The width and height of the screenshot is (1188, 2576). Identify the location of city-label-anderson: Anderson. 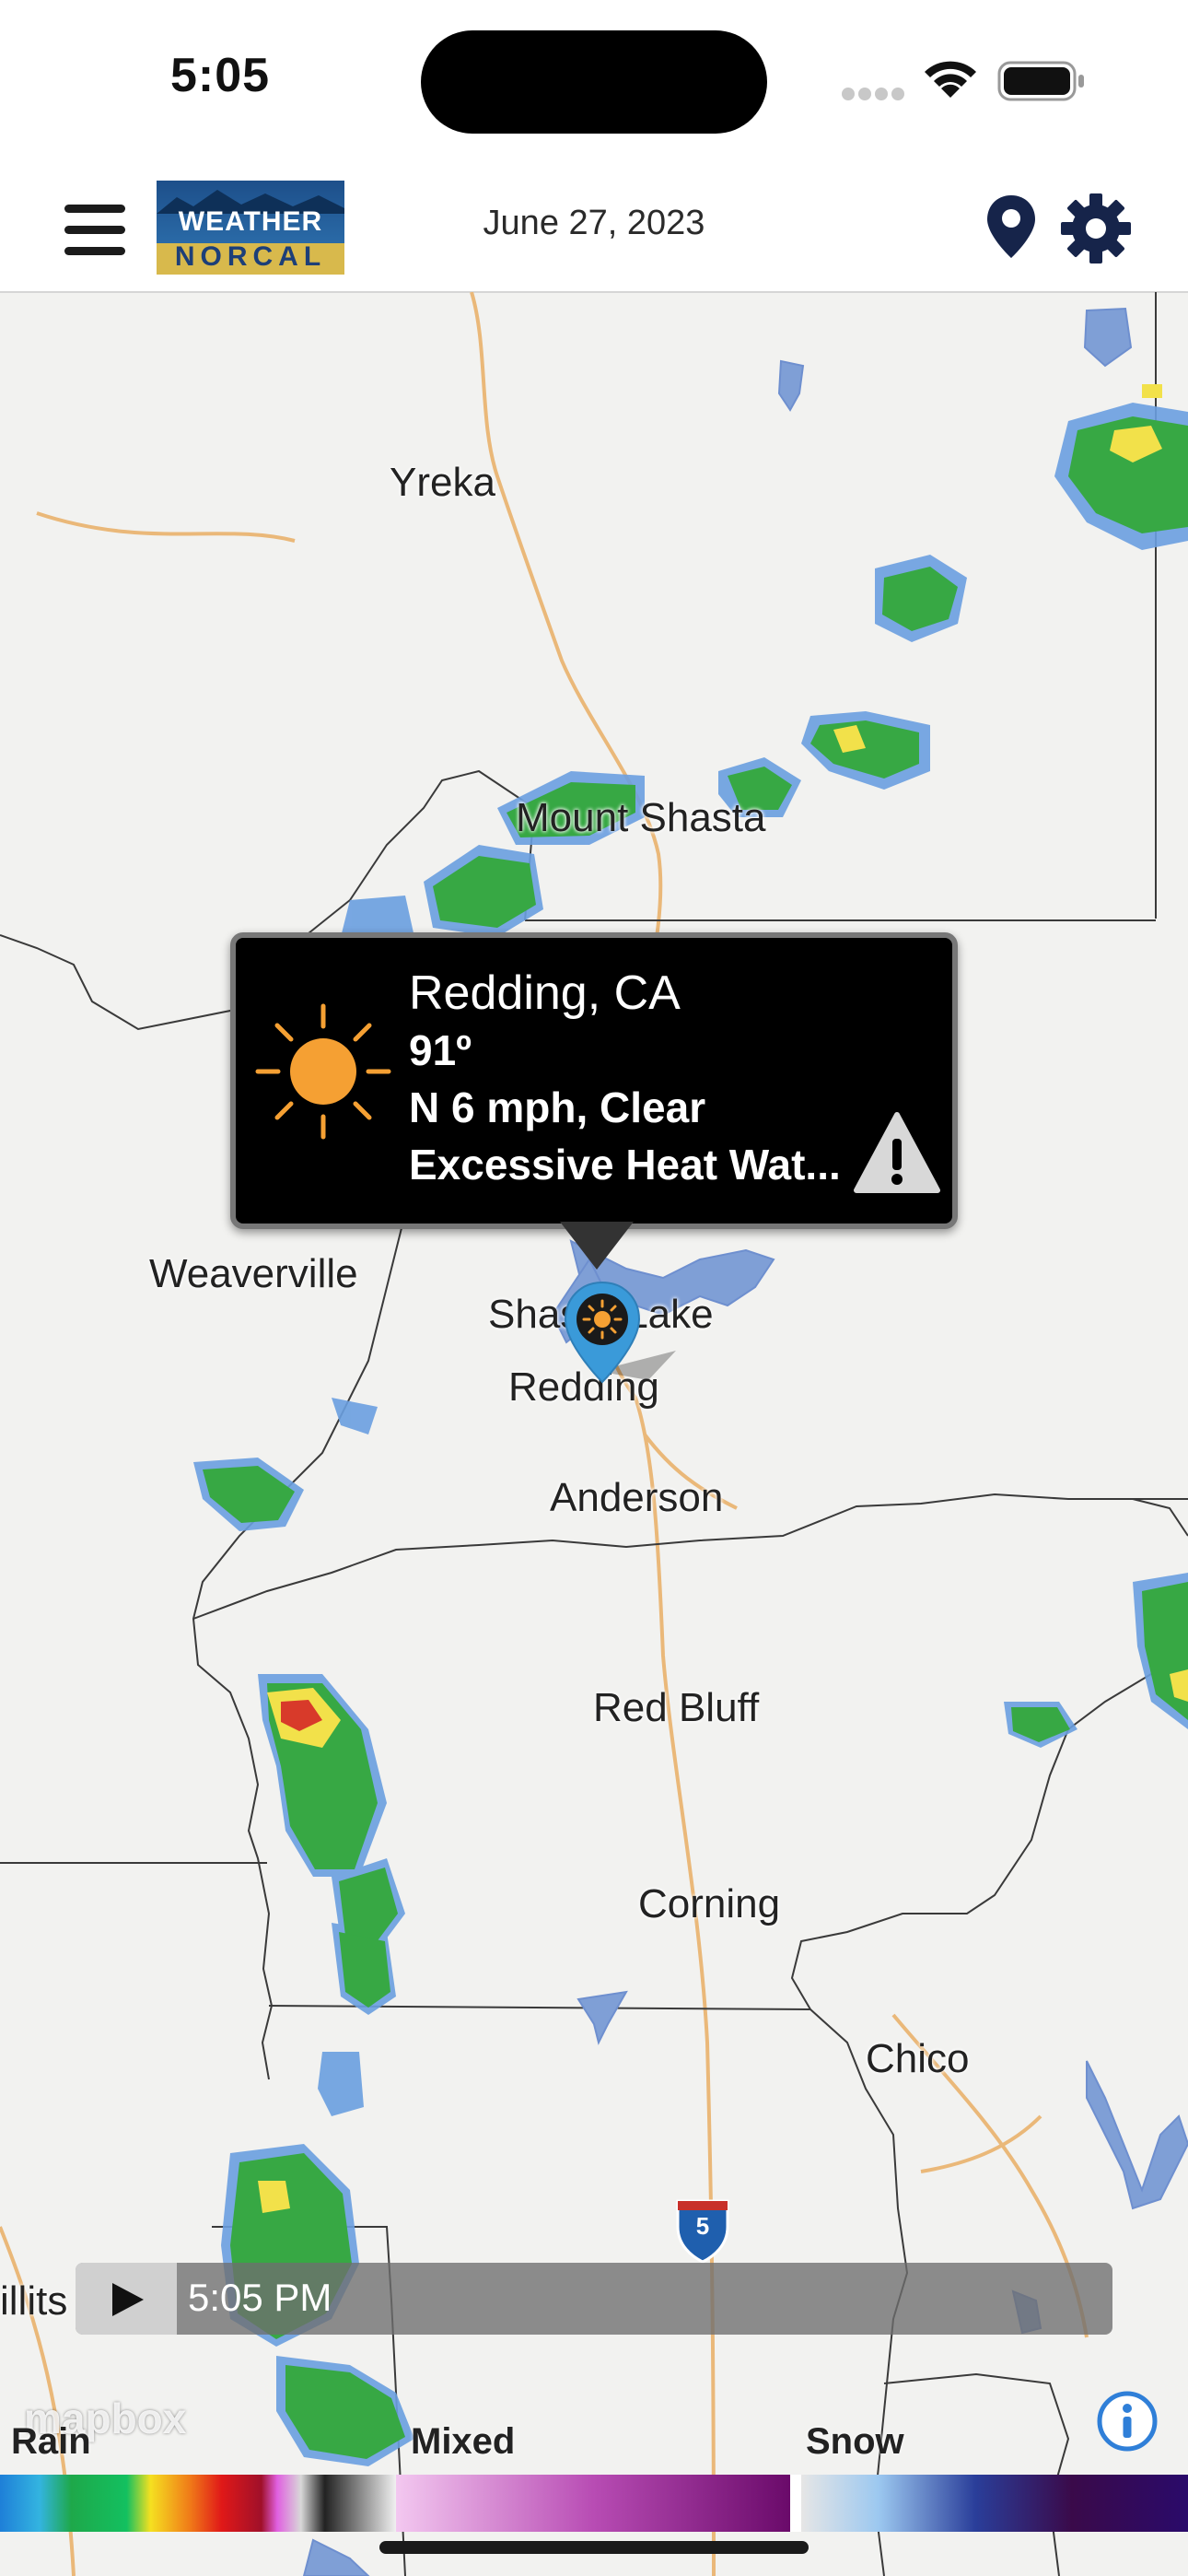
(637, 1498).